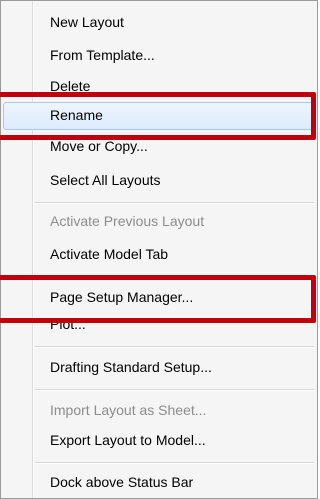  I want to click on menu-item-dock-above-status-bar: Dock above Status Bar, so click(159, 482).